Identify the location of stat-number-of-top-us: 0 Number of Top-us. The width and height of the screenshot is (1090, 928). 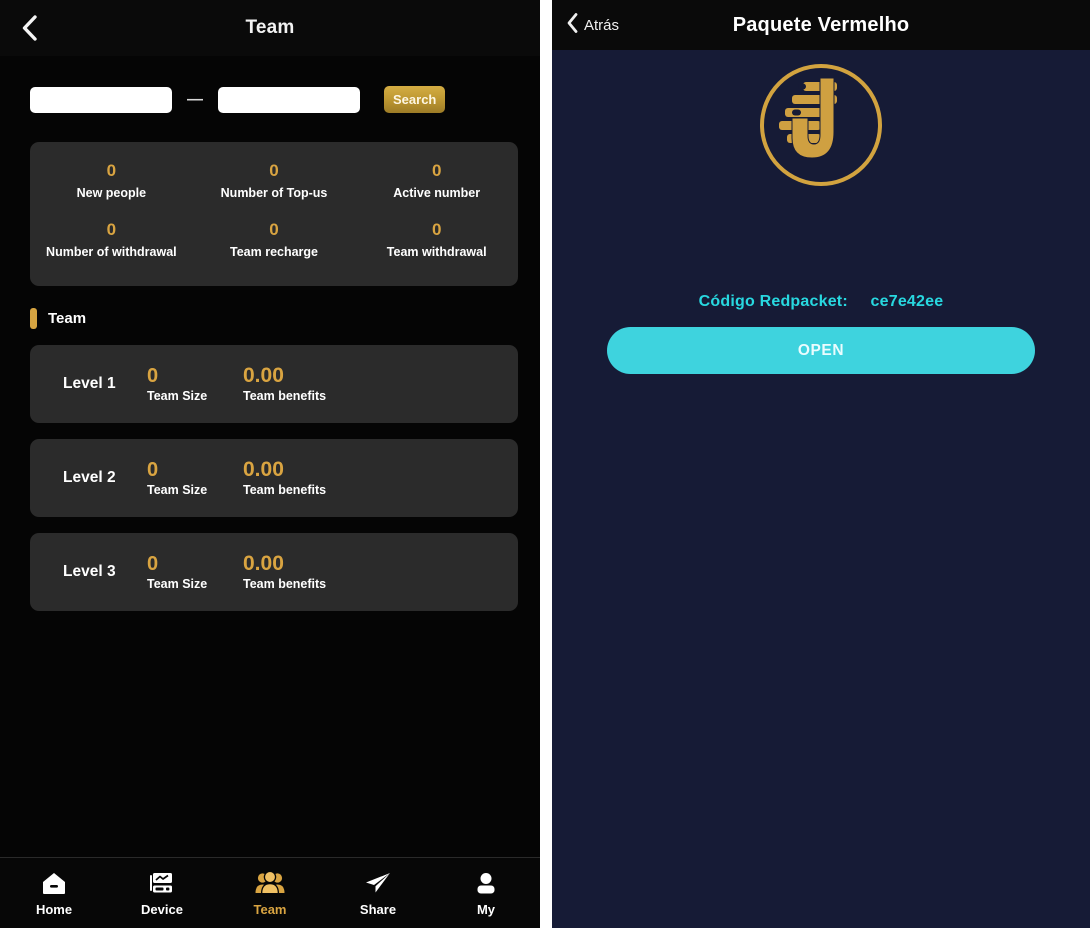
(274, 180).